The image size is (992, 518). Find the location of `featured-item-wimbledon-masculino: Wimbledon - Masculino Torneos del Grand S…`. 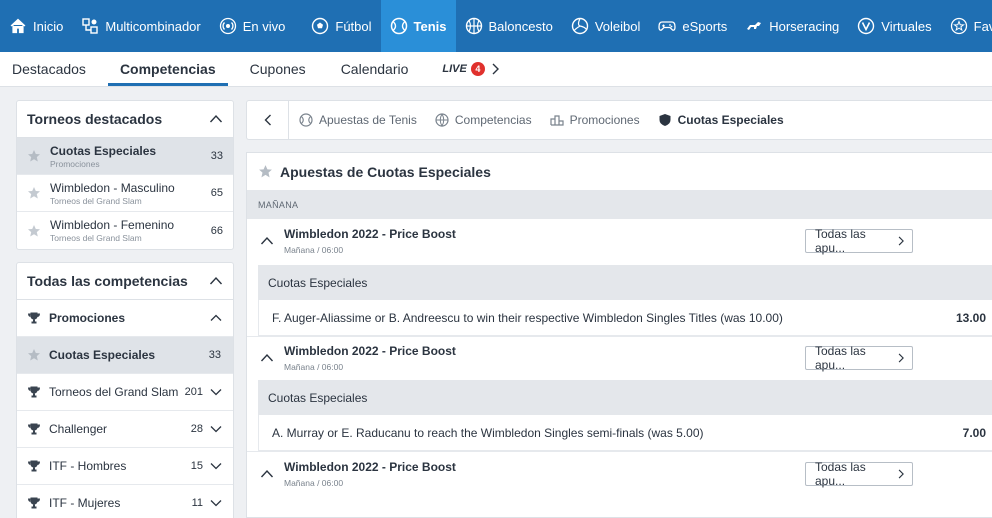

featured-item-wimbledon-masculino: Wimbledon - Masculino Torneos del Grand S… is located at coordinates (125, 193).